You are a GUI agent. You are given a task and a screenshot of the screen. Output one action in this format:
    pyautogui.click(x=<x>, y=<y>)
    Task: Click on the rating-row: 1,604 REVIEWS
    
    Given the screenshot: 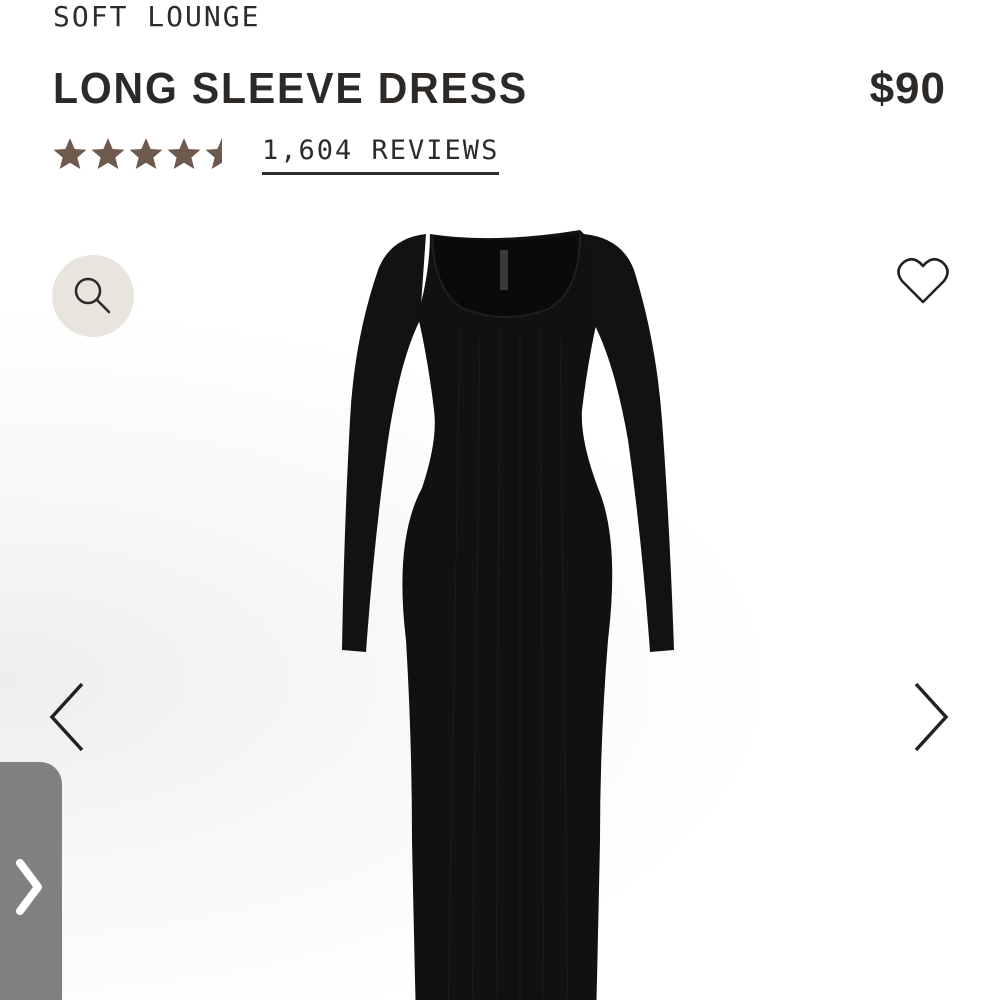 What is the action you would take?
    pyautogui.click(x=276, y=154)
    